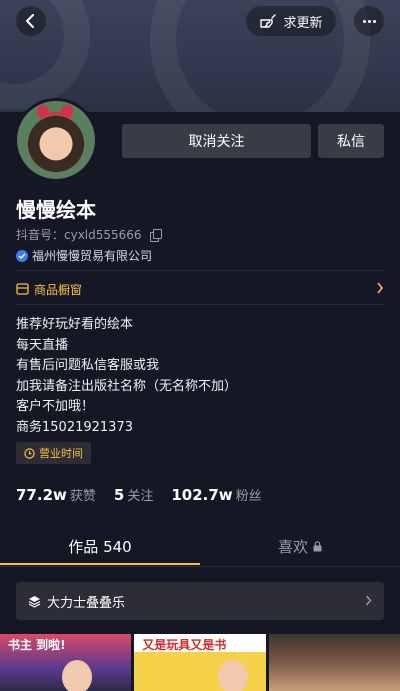  Describe the element at coordinates (58, 289) in the screenshot. I see `shop-label: 商品橱窗` at that location.